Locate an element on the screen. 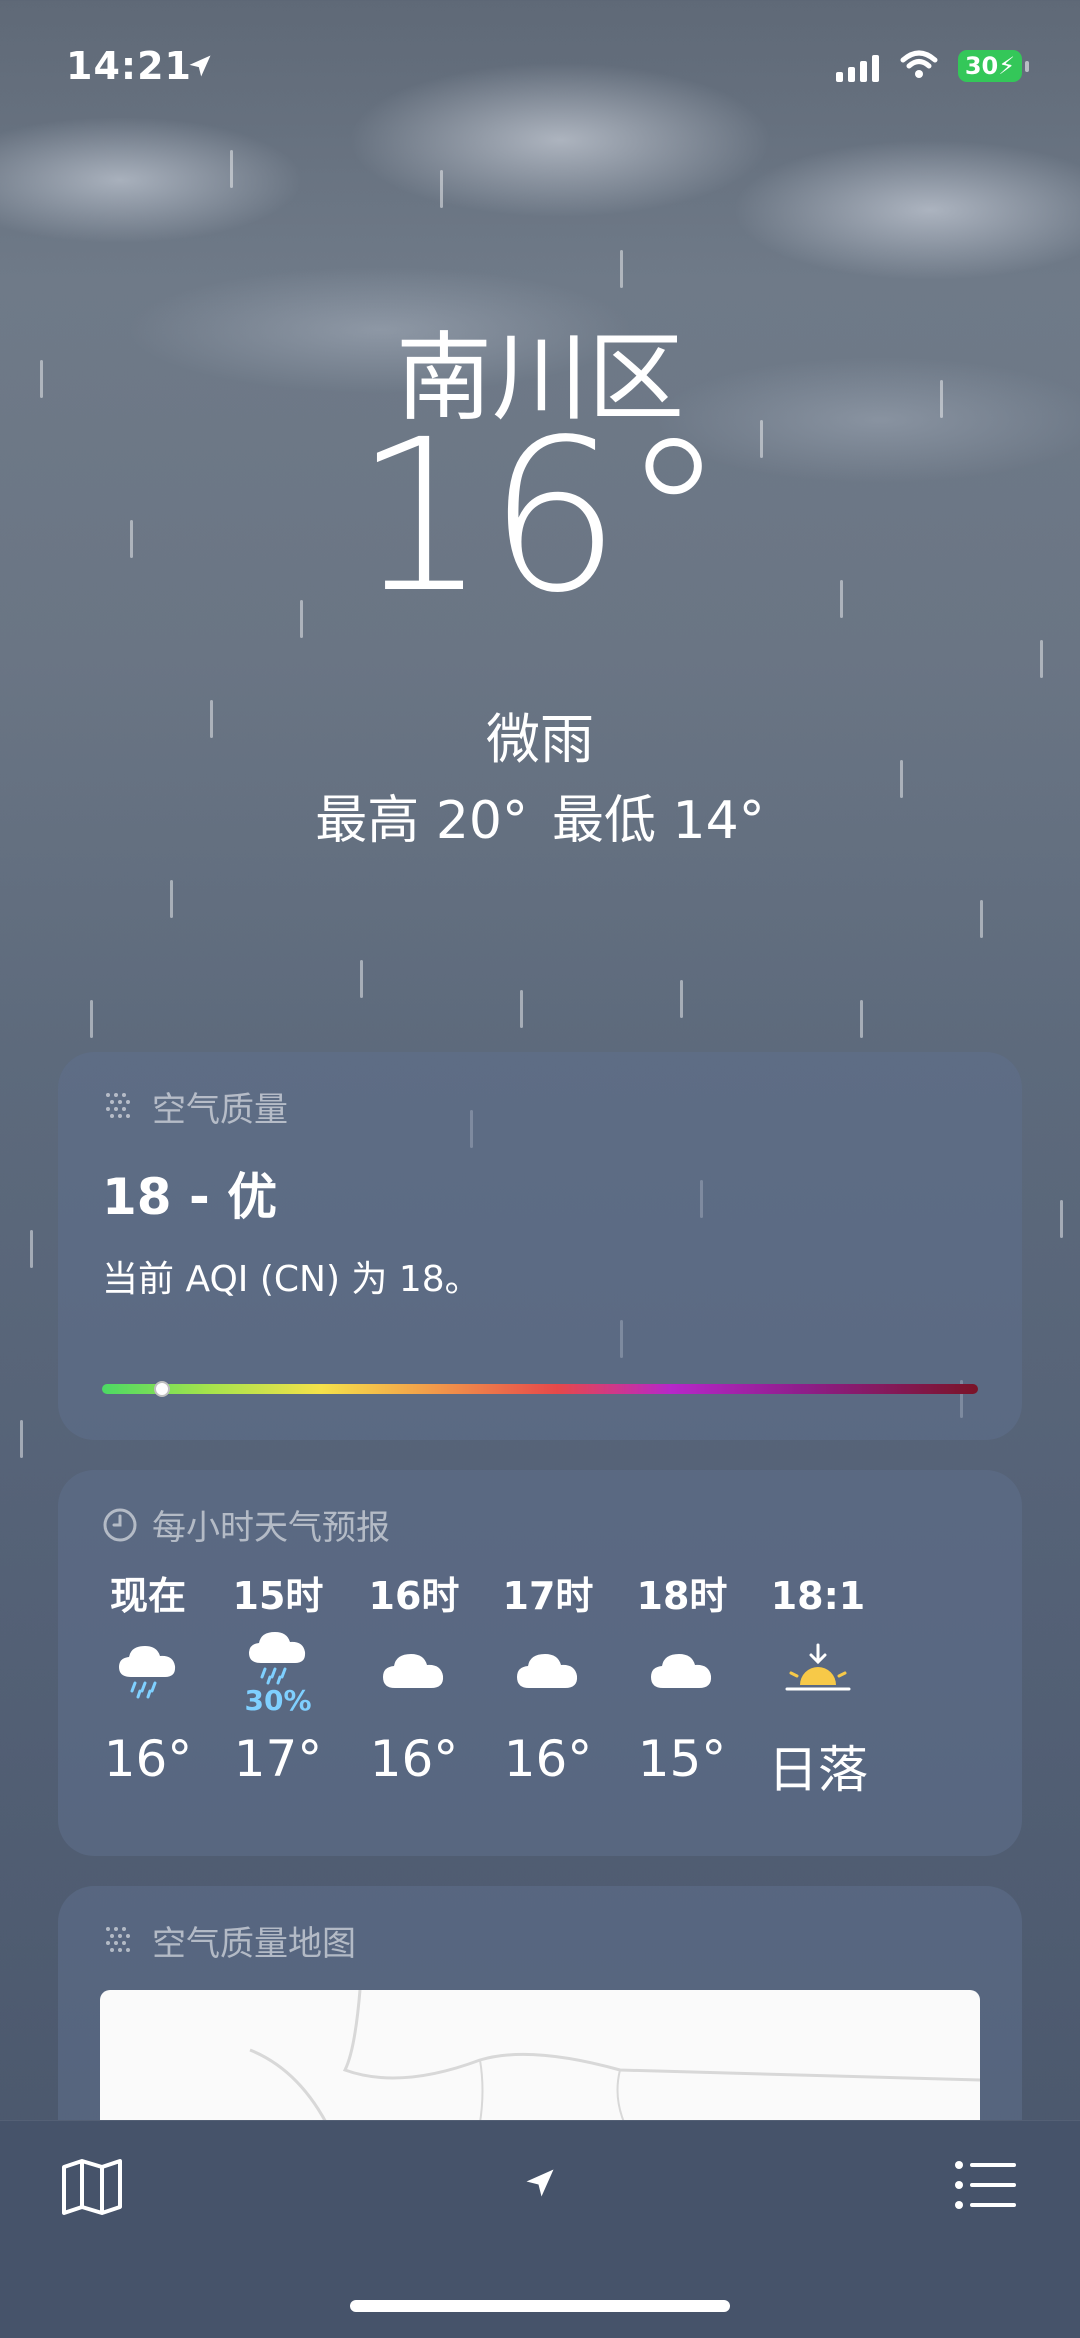 Image resolution: width=1080 pixels, height=2338 pixels. cellular-signal-icon is located at coordinates (857, 68).